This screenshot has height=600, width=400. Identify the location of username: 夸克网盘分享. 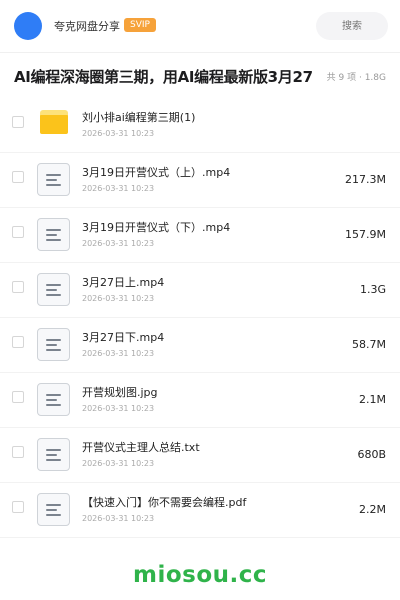
(87, 26).